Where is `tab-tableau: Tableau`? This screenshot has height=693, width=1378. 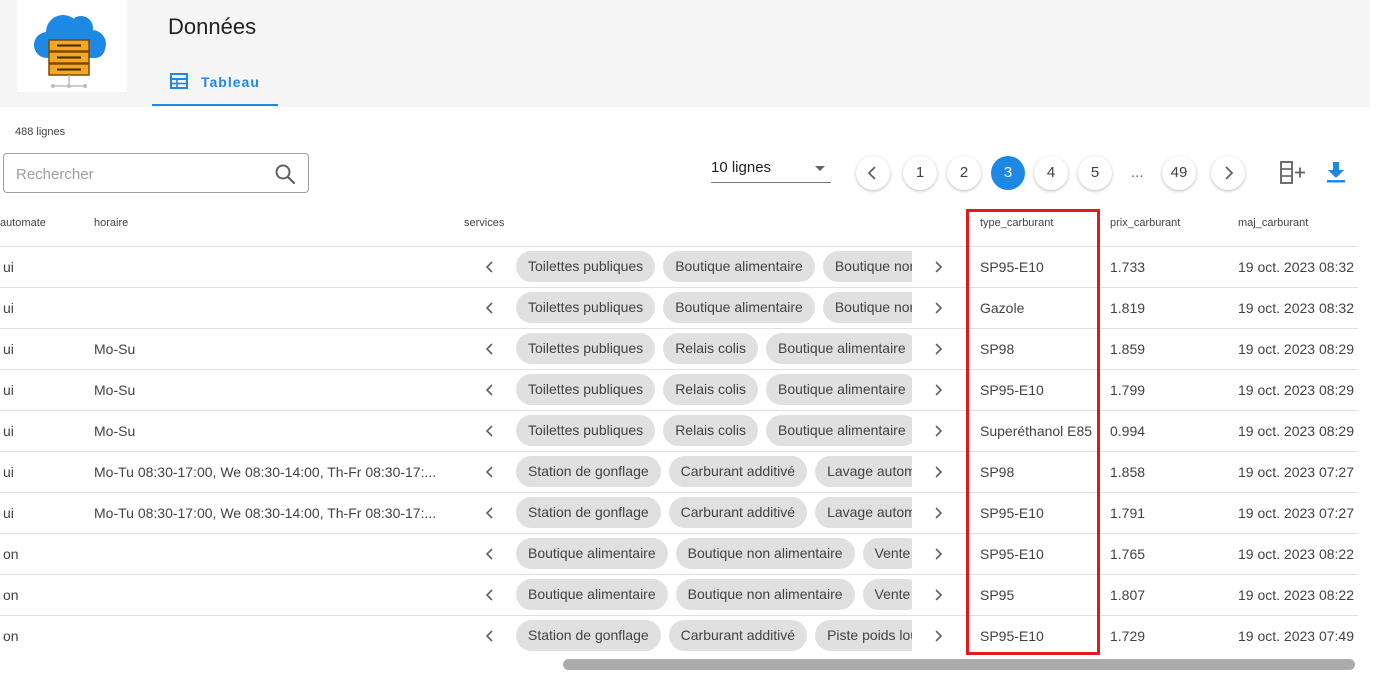
tab-tableau: Tableau is located at coordinates (215, 85).